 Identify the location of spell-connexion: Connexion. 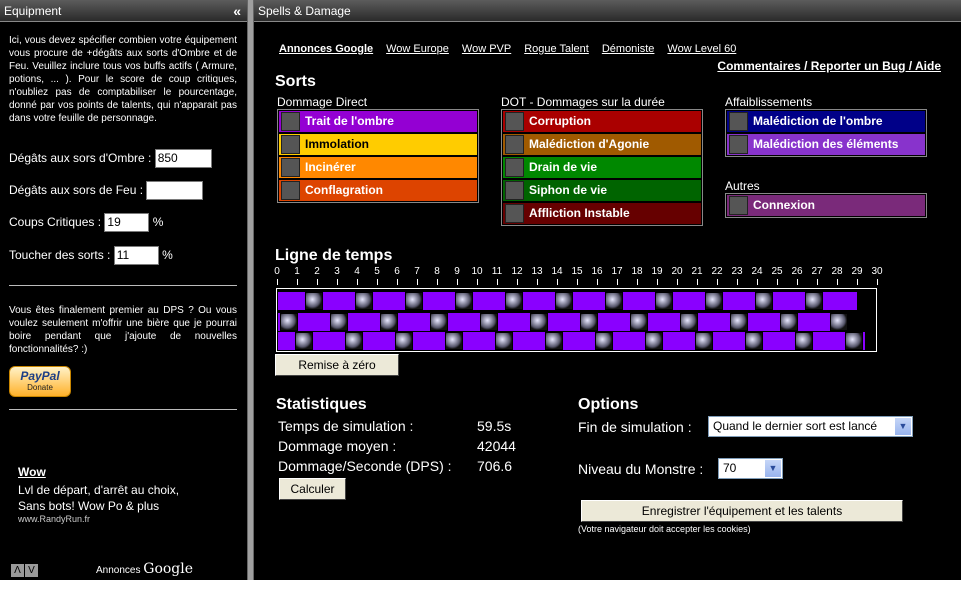
(826, 205).